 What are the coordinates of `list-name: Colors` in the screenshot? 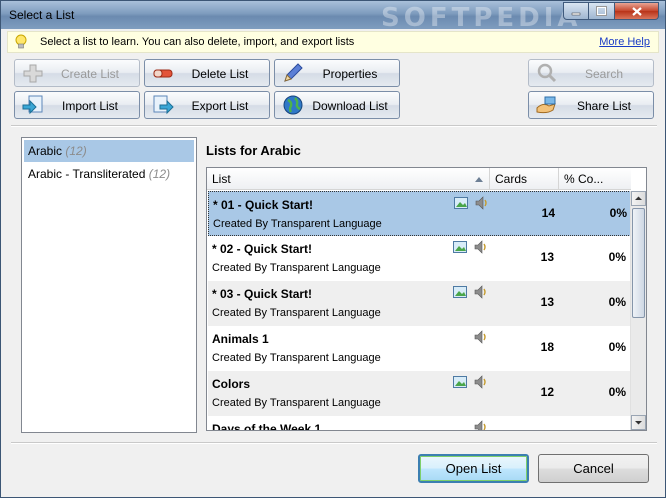 It's located at (231, 384).